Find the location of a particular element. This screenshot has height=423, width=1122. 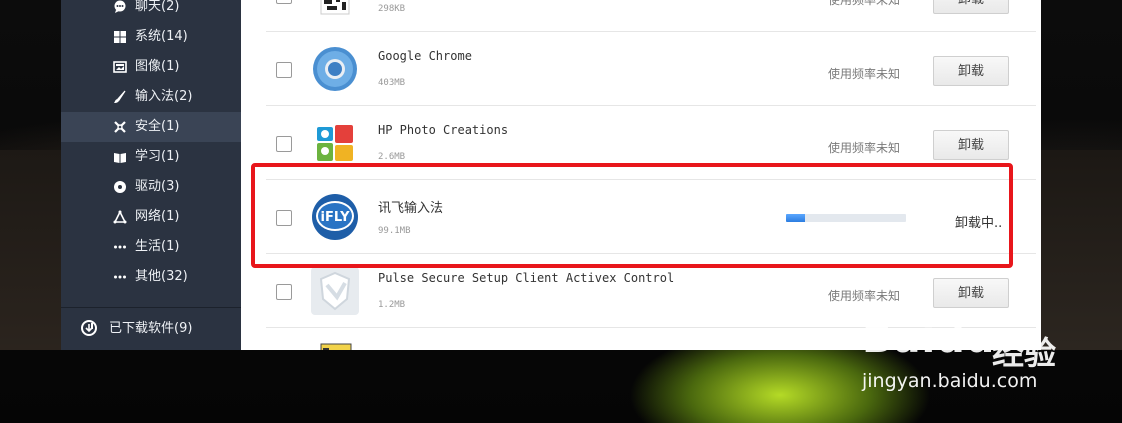

app-name: HP Photo Creations is located at coordinates (443, 130).